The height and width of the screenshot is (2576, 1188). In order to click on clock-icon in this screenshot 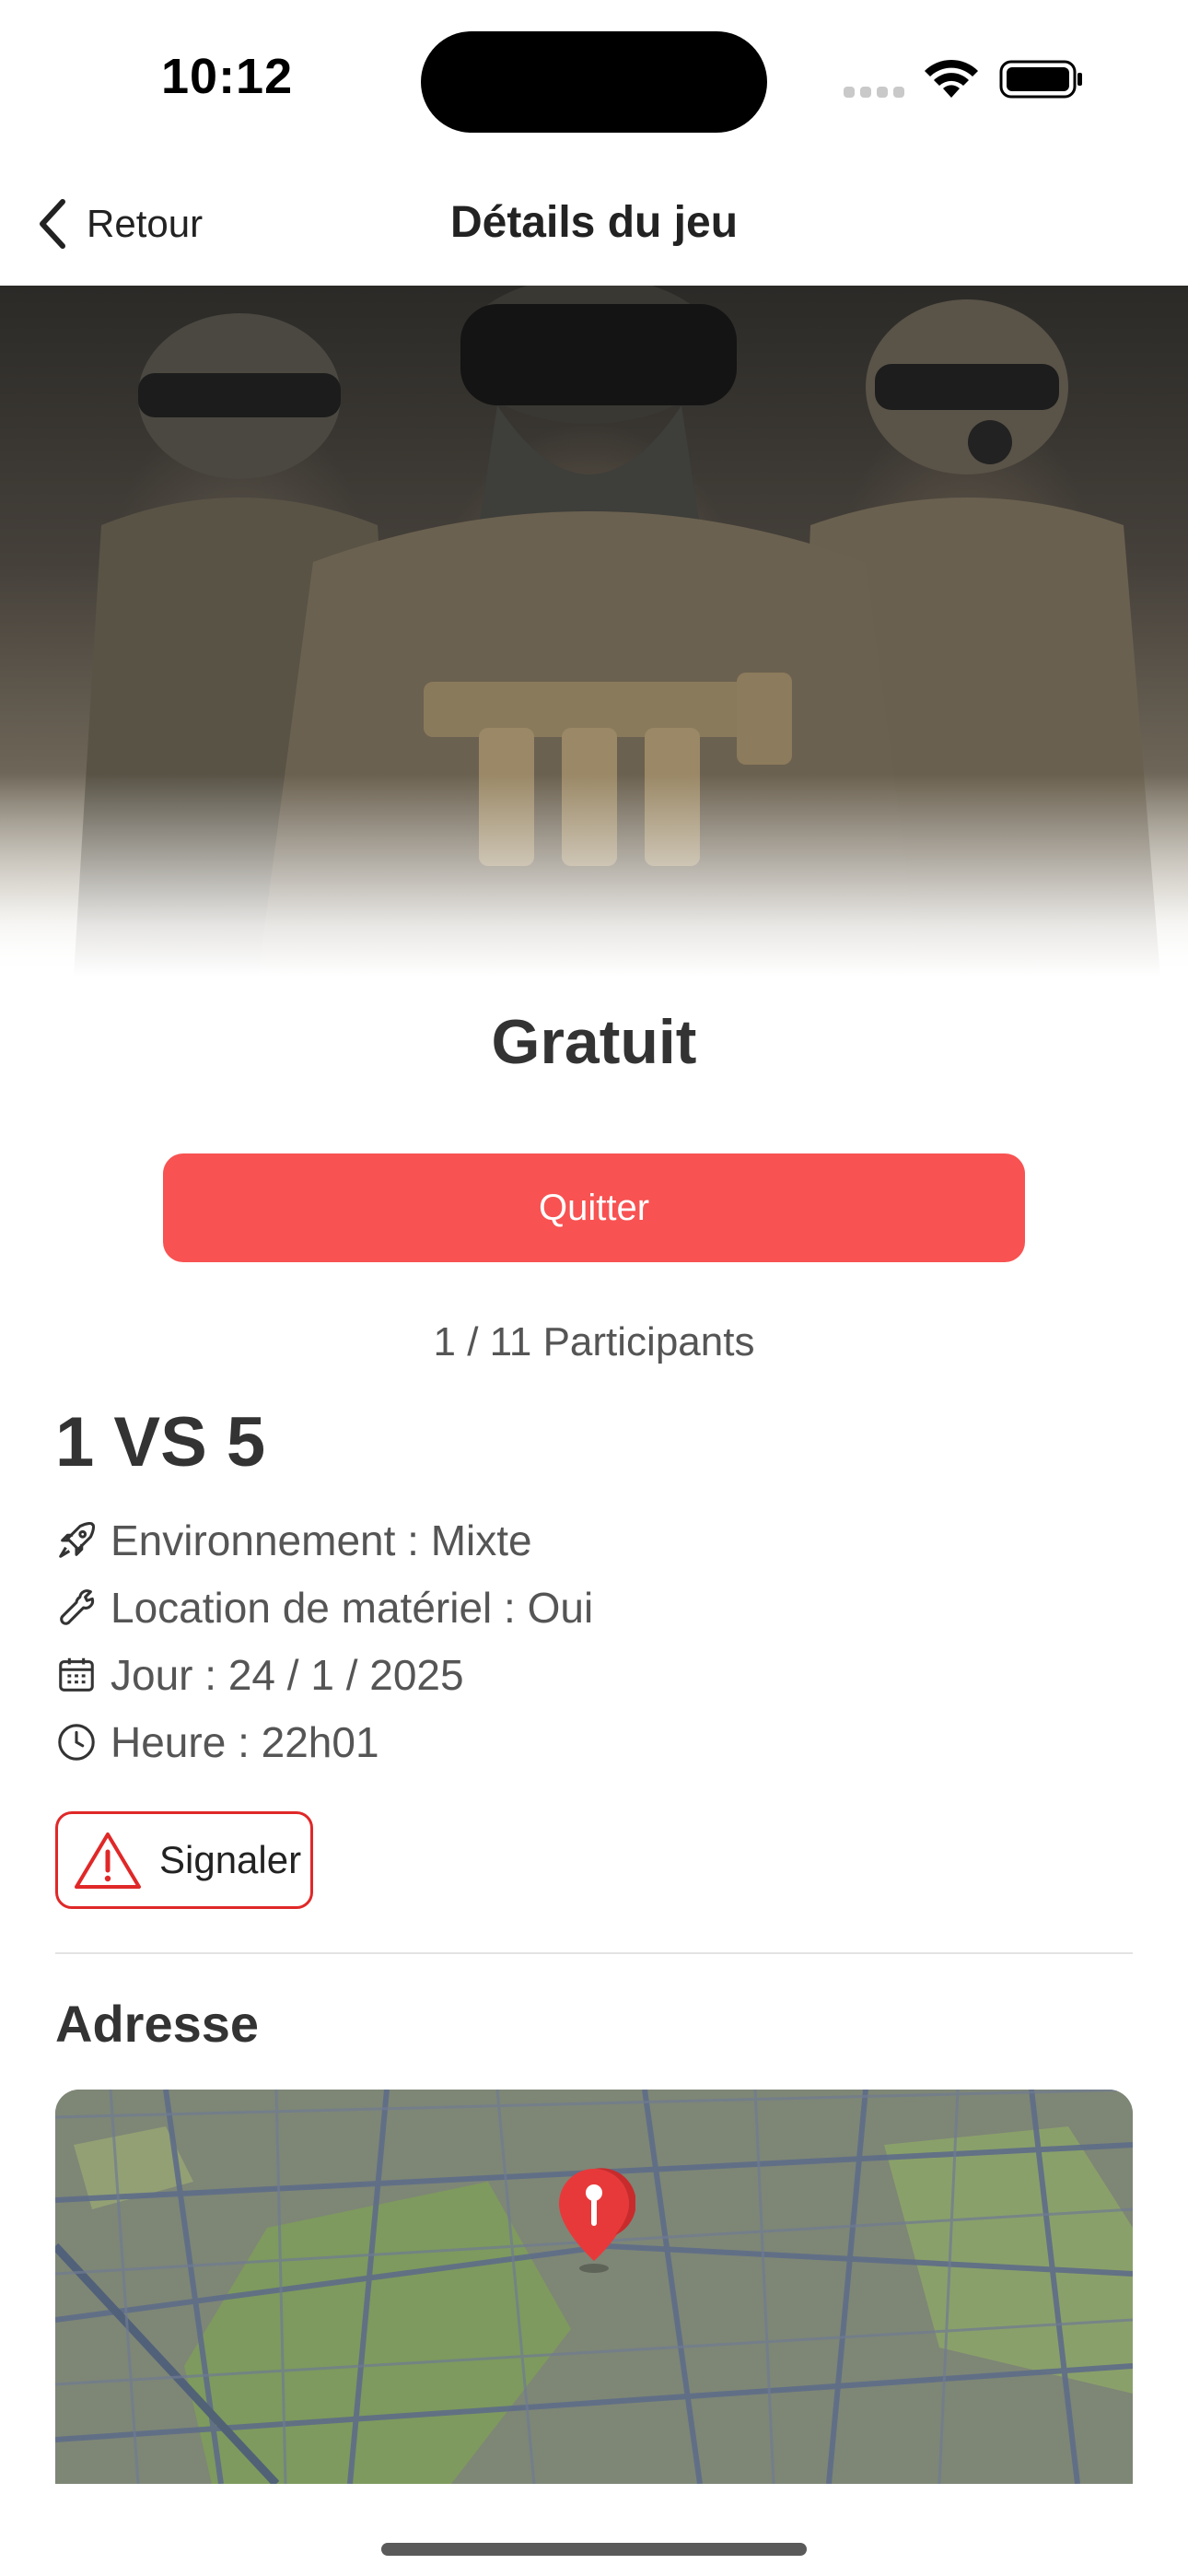, I will do `click(76, 1743)`.